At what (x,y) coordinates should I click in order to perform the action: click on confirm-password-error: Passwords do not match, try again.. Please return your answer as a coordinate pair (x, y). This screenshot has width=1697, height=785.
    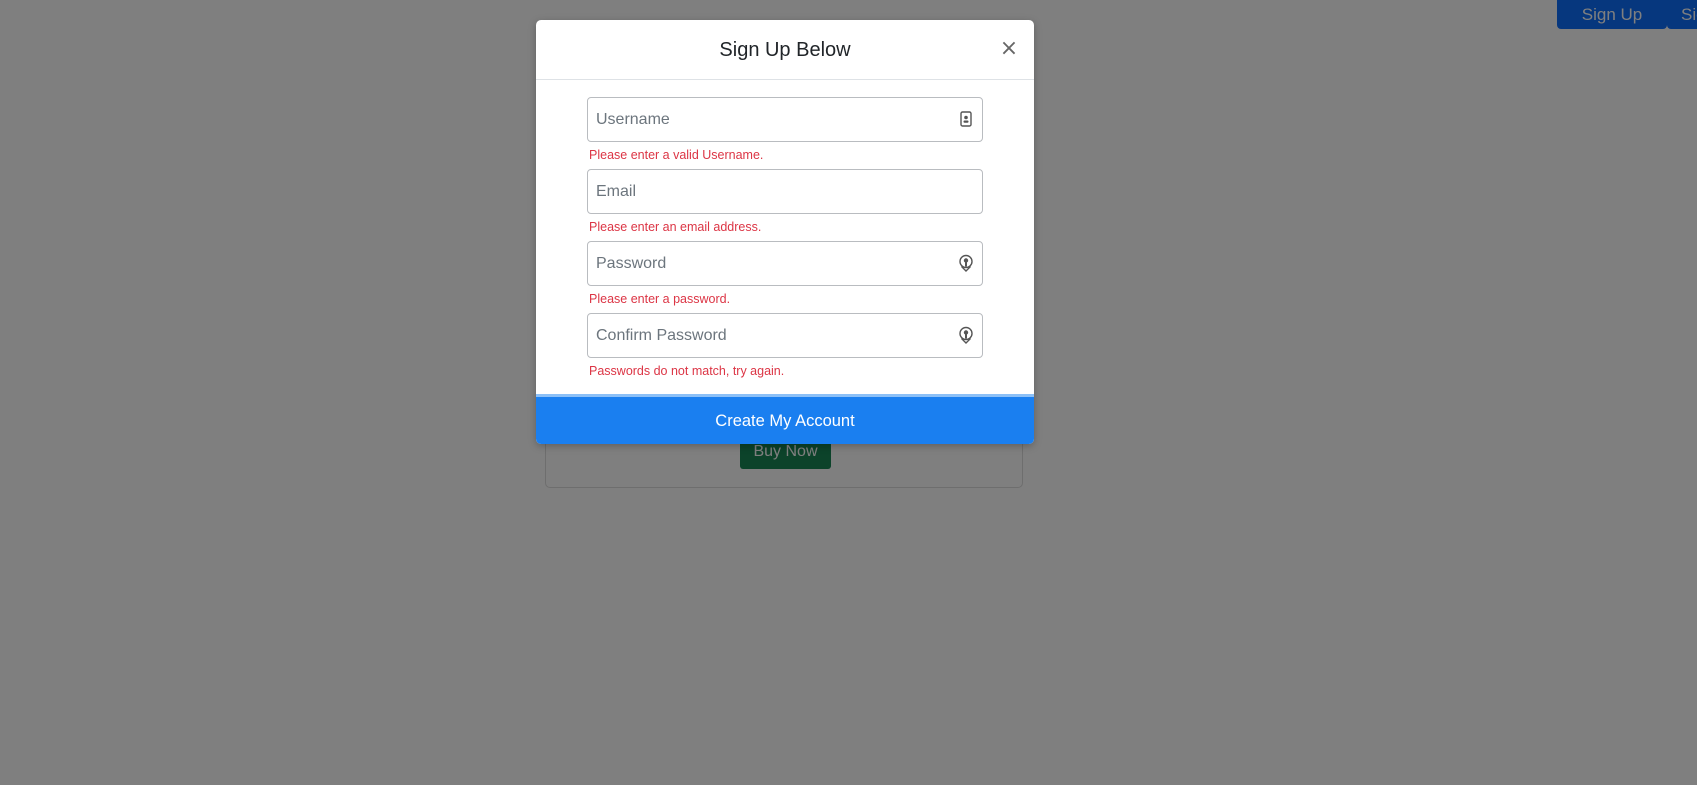
    Looking at the image, I should click on (687, 371).